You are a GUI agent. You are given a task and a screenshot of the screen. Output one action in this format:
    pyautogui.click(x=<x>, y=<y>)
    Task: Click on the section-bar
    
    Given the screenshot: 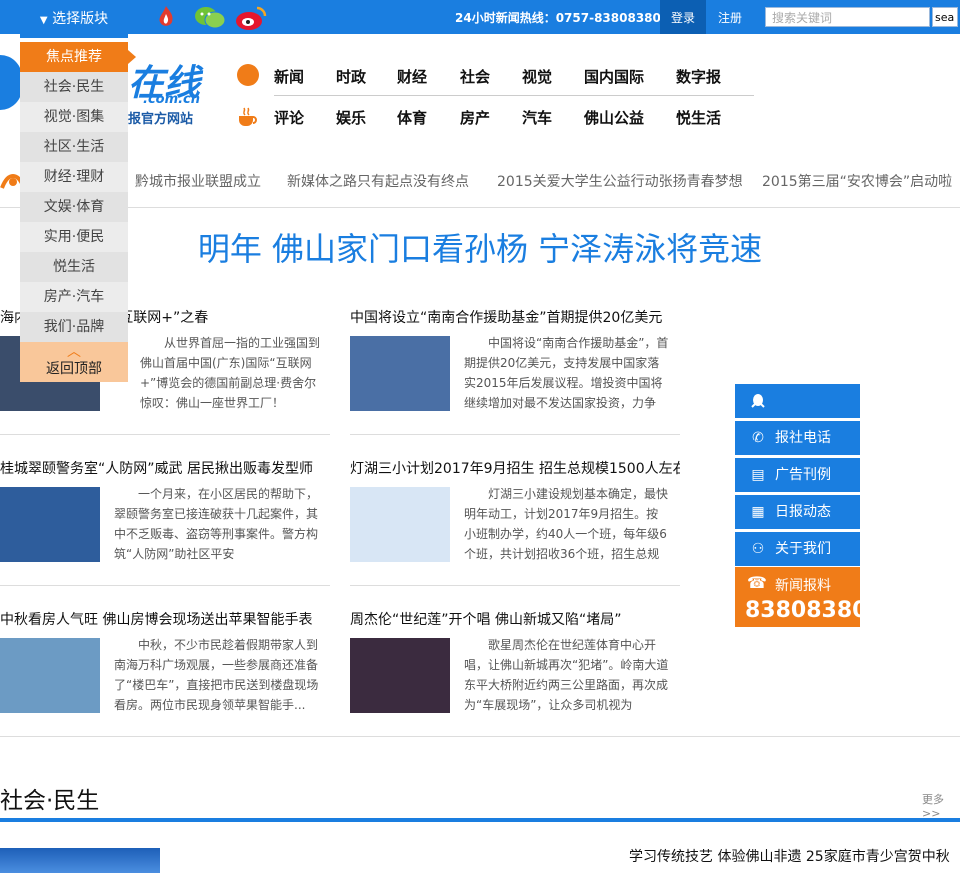 What is the action you would take?
    pyautogui.click(x=480, y=820)
    